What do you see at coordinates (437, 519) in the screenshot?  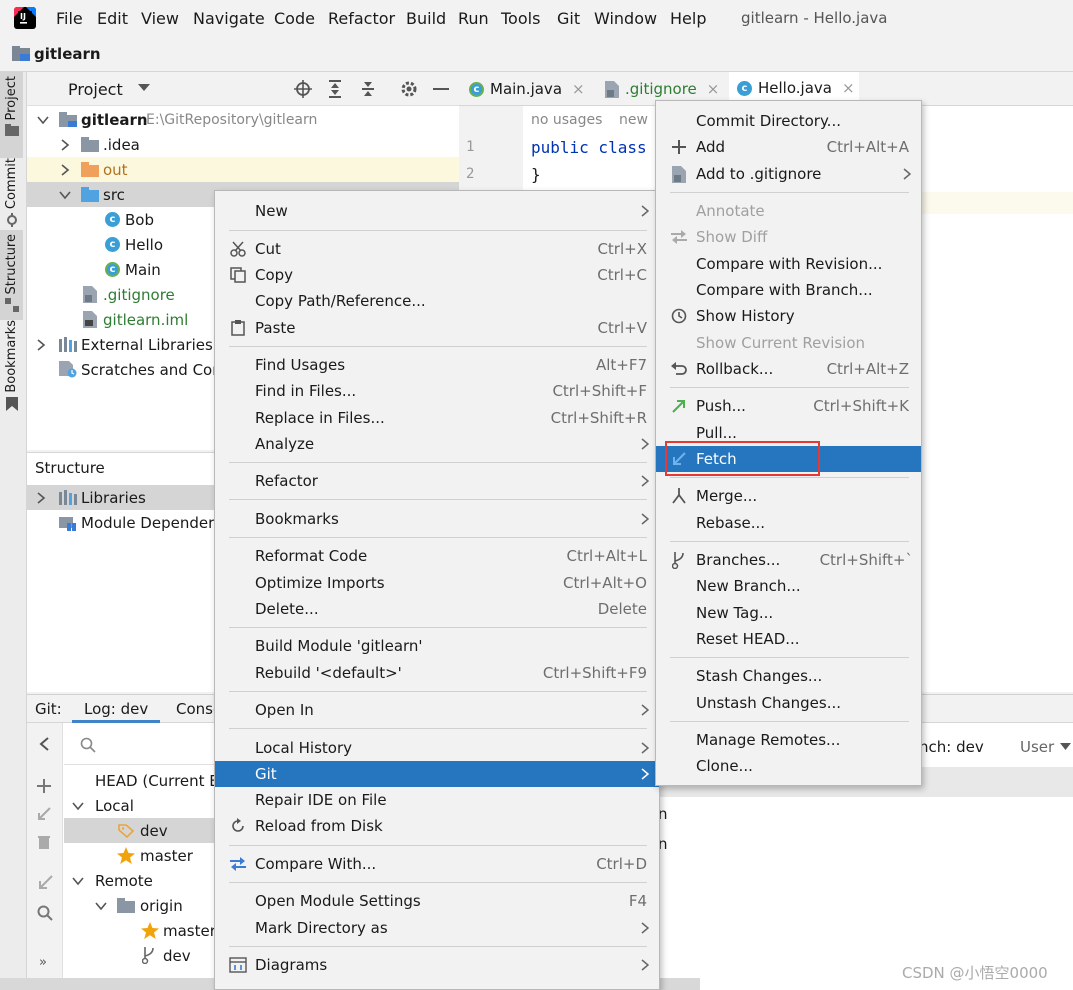 I see `menu-item-bookmarks: Bookmarks` at bounding box center [437, 519].